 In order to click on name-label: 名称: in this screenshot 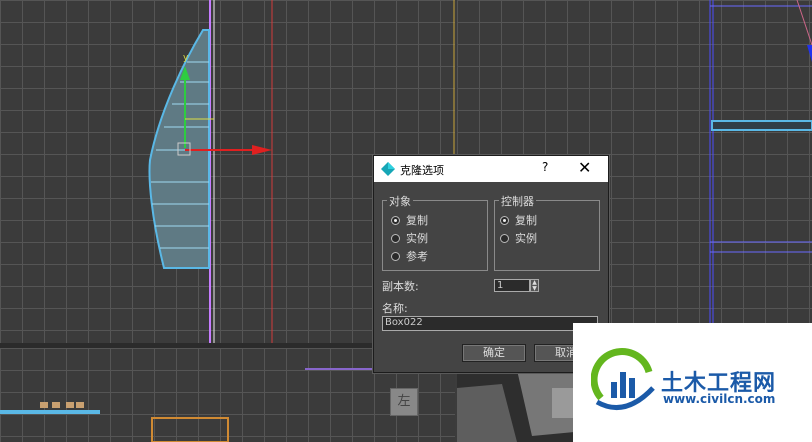, I will do `click(395, 308)`.